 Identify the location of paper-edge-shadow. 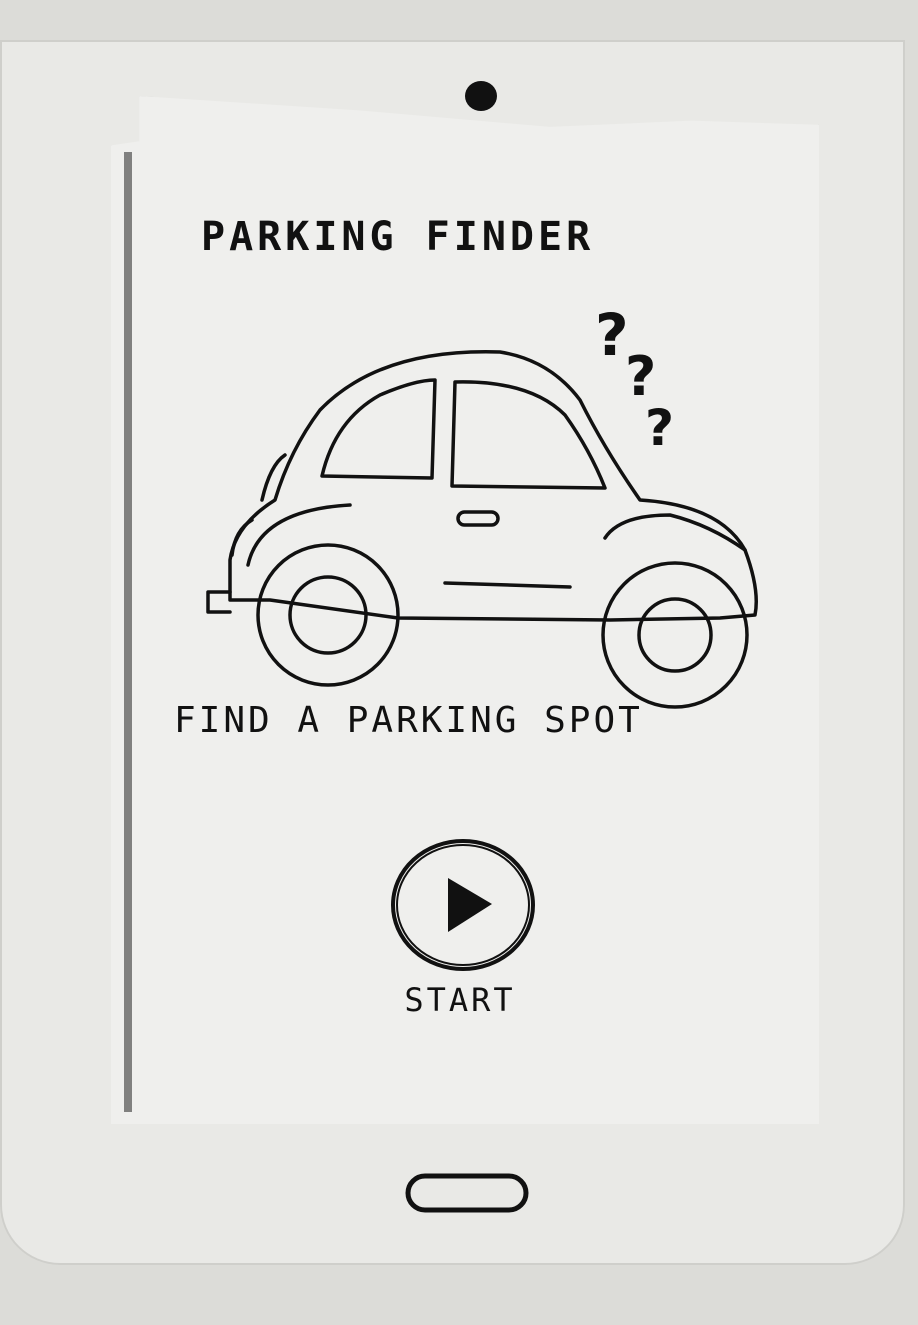
(128, 632).